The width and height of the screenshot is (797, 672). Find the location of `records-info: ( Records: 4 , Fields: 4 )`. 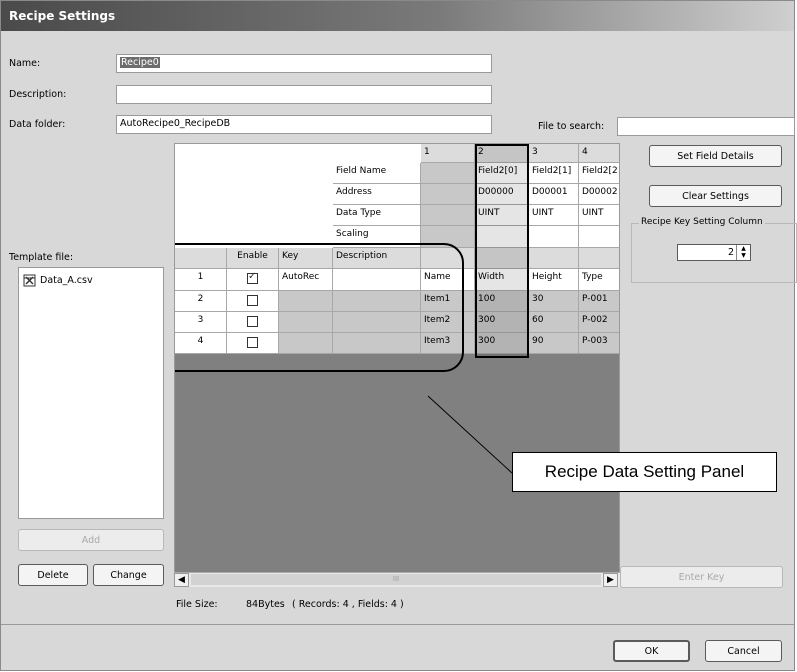

records-info: ( Records: 4 , Fields: 4 ) is located at coordinates (348, 604).